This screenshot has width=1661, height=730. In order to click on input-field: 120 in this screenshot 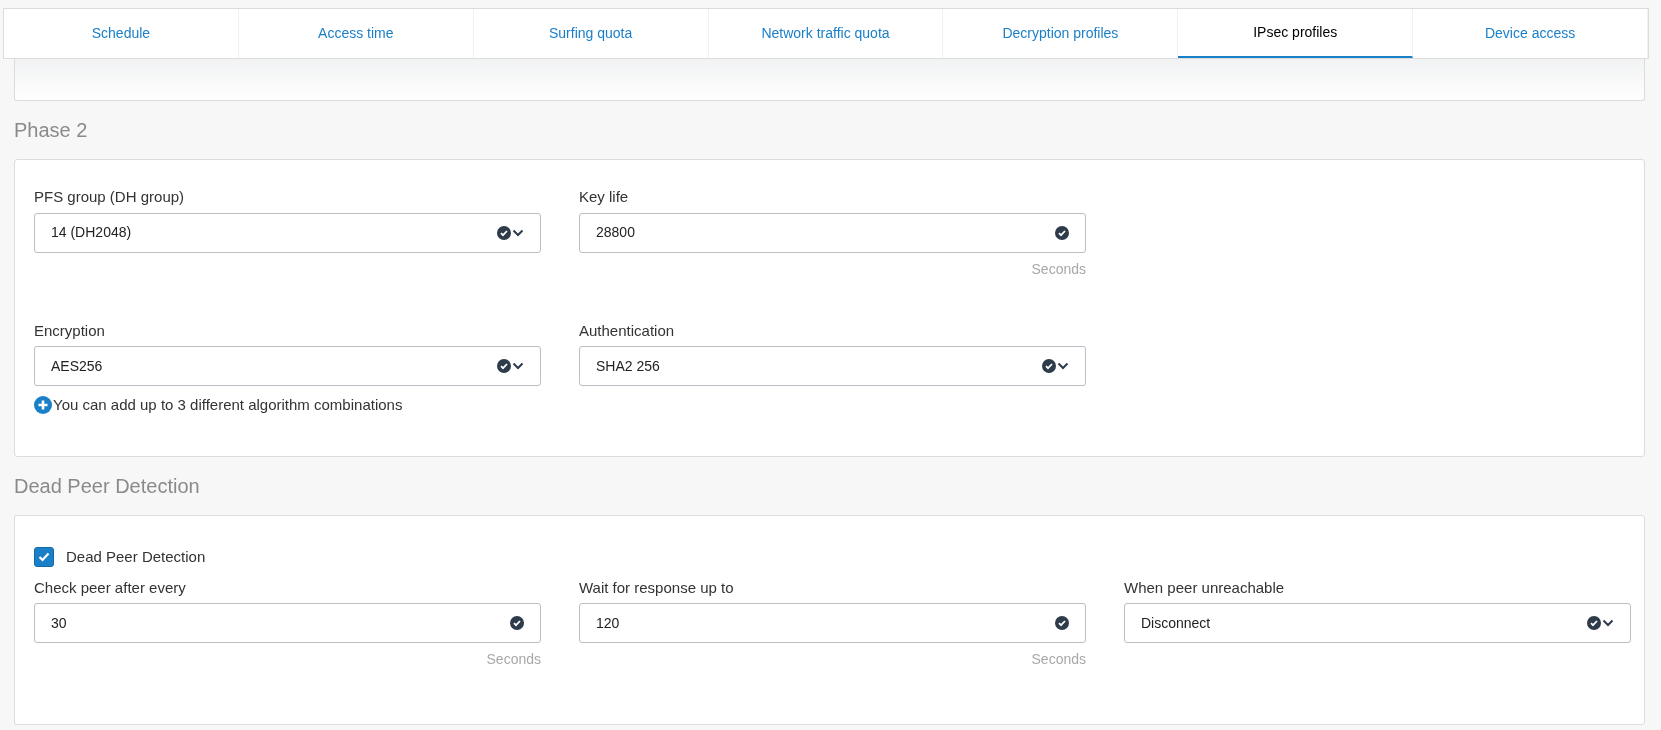, I will do `click(832, 623)`.